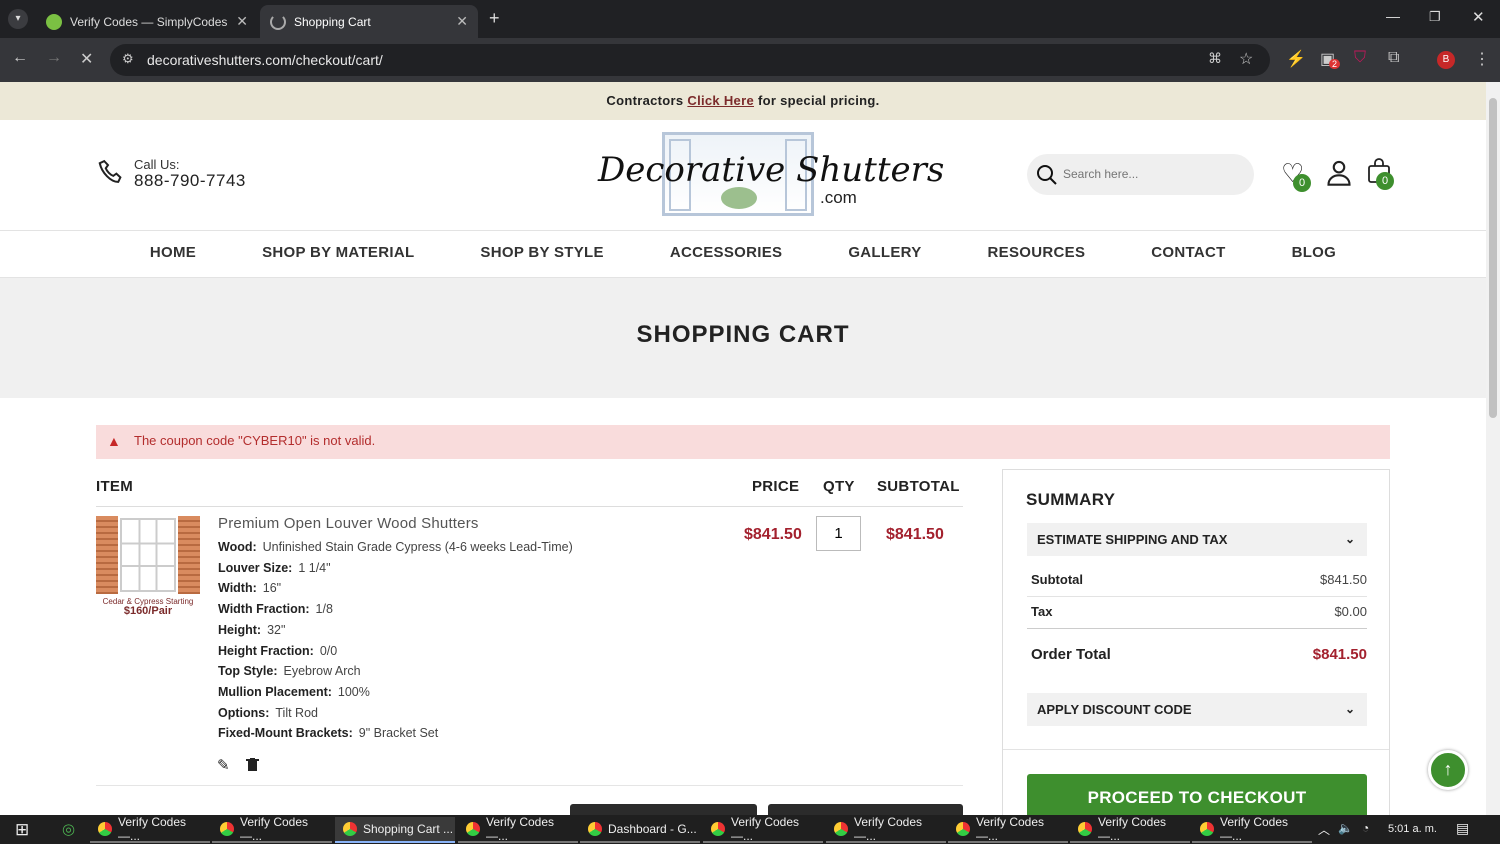  Describe the element at coordinates (1478, 17) in the screenshot. I see `close-window-button: ✕` at that location.